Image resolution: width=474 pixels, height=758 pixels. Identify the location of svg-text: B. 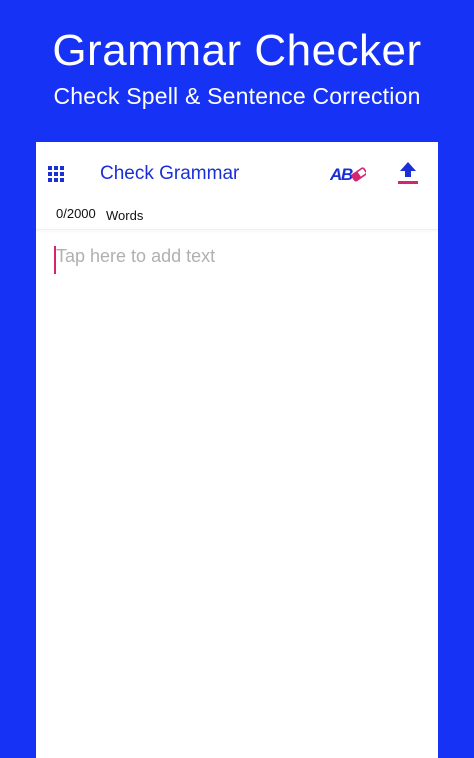
(347, 174).